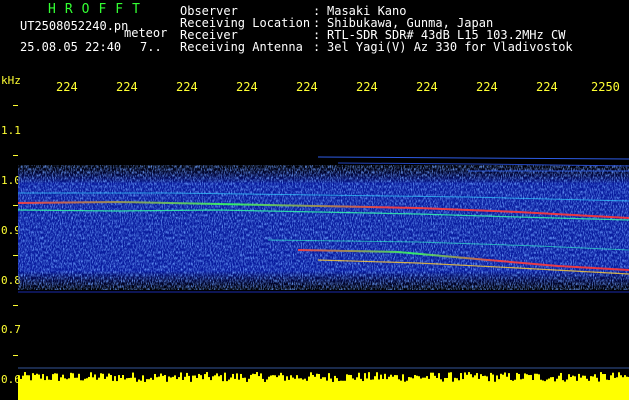 This screenshot has width=629, height=400. What do you see at coordinates (146, 33) in the screenshot?
I see `mode-label: meteor` at bounding box center [146, 33].